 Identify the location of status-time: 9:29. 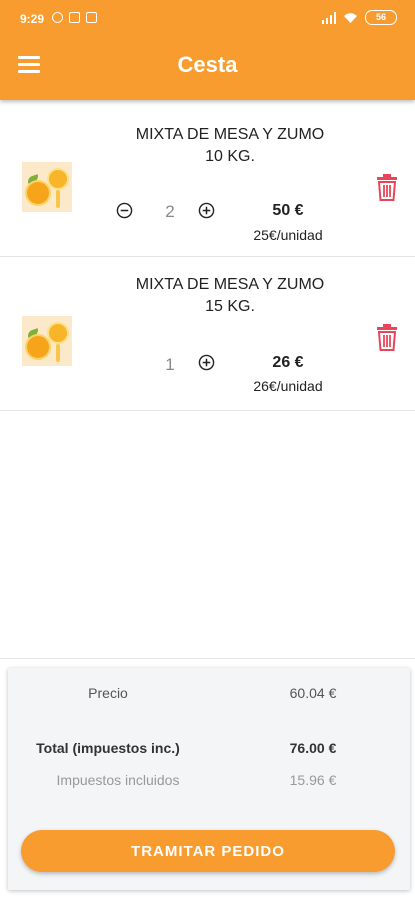
(32, 19).